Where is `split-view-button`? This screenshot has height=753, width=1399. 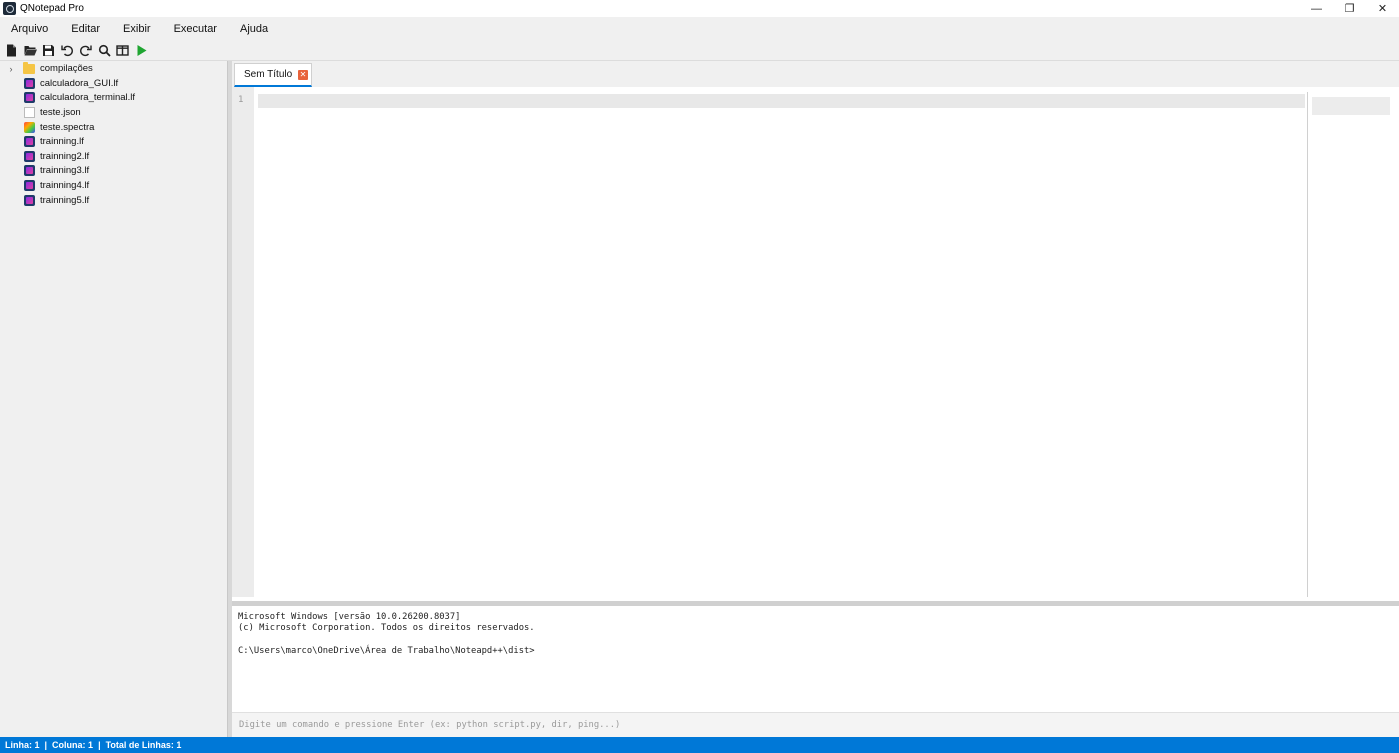 split-view-button is located at coordinates (122, 50).